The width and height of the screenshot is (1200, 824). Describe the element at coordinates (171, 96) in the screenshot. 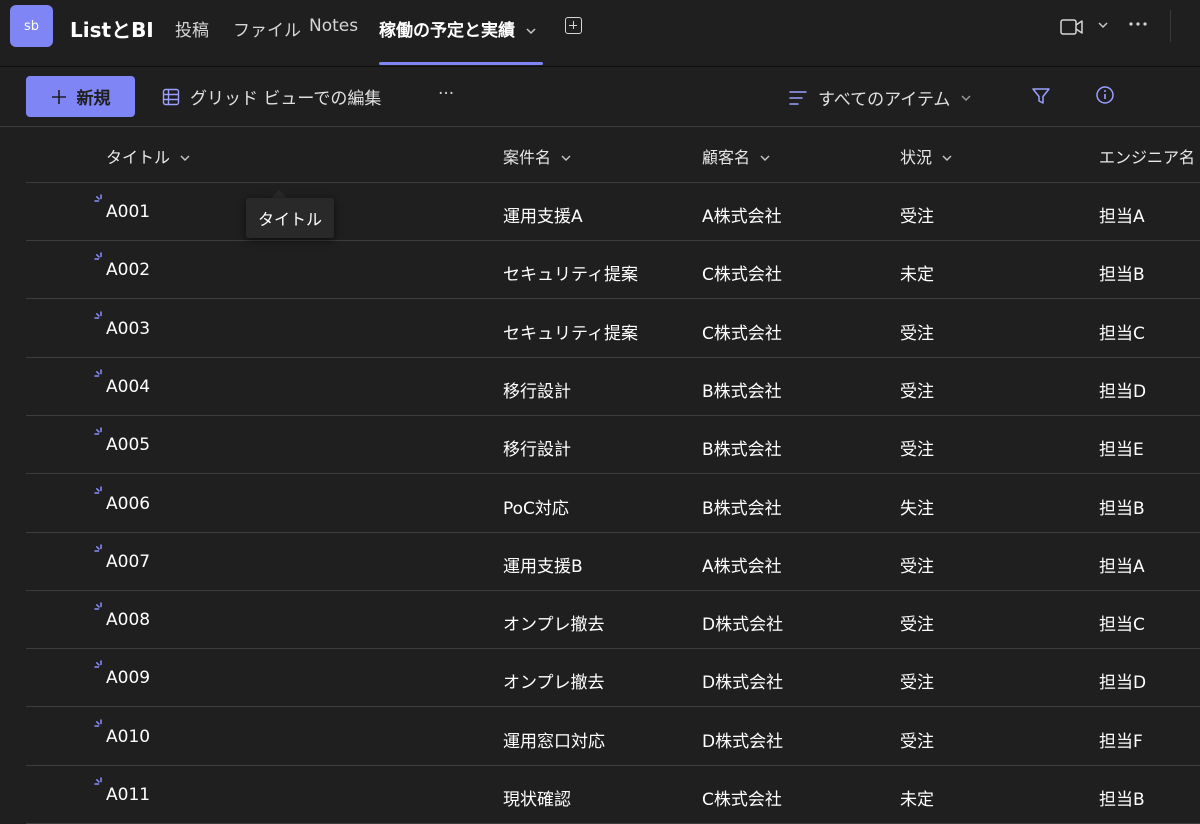

I see `grid-icon` at that location.